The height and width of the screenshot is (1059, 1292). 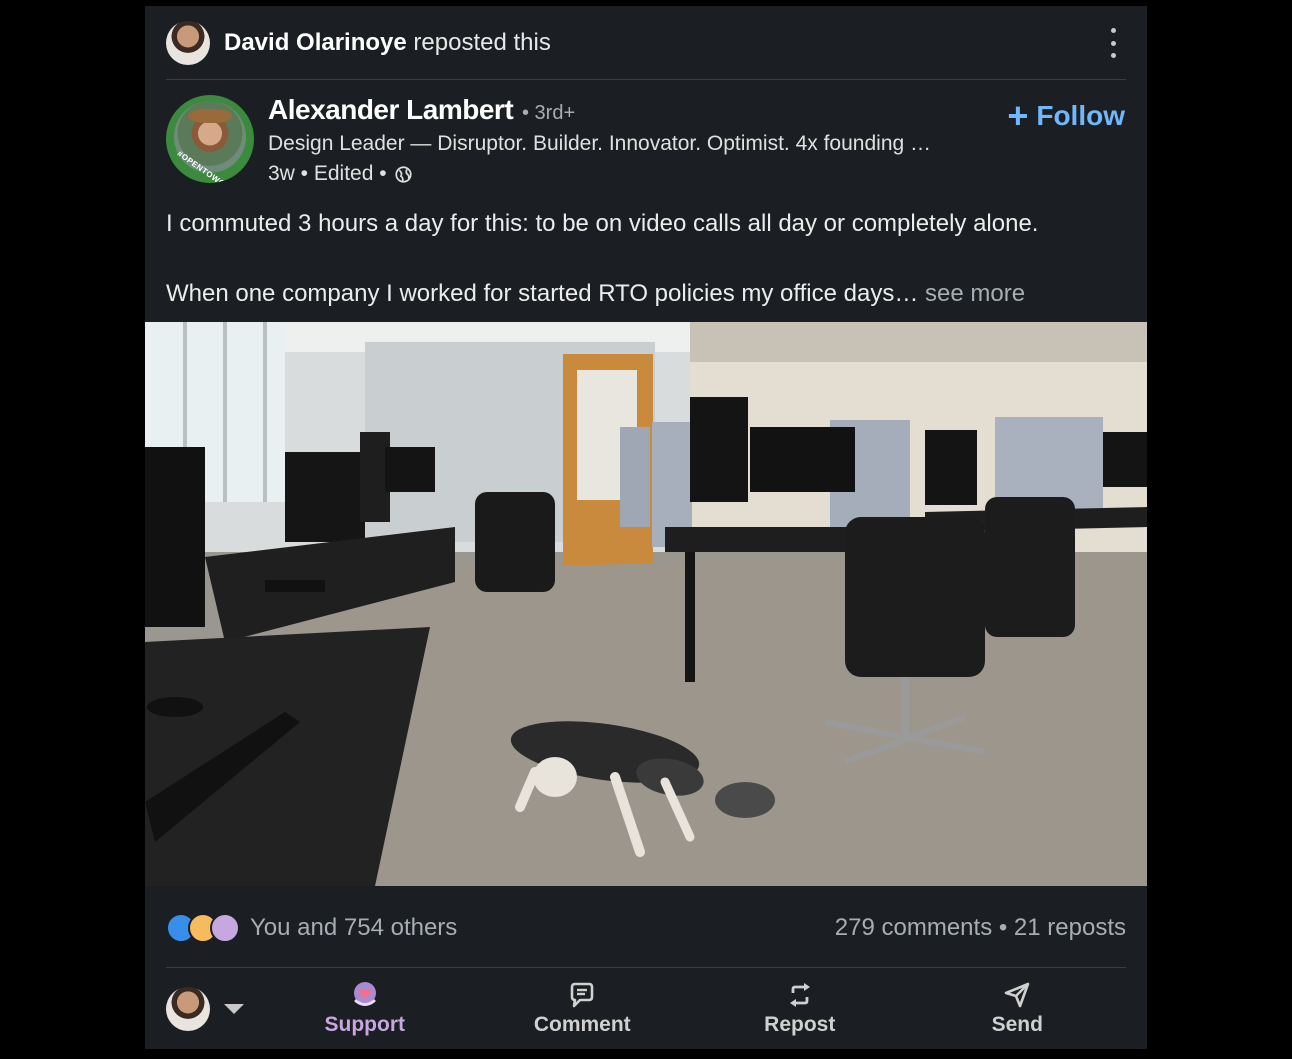 What do you see at coordinates (582, 995) in the screenshot?
I see `comment-icon` at bounding box center [582, 995].